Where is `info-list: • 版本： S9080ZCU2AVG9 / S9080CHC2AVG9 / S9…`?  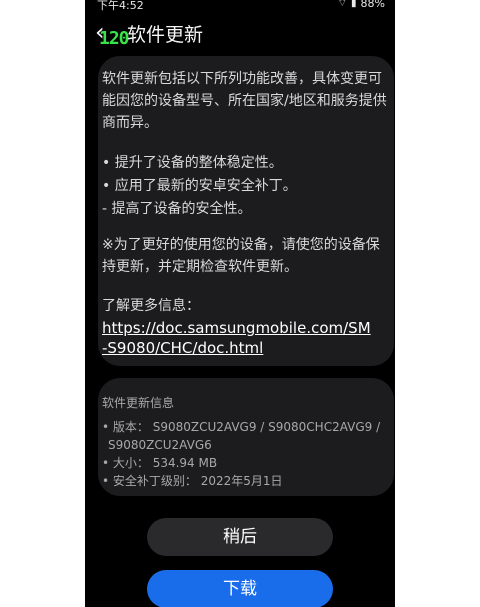 info-list: • 版本： S9080ZCU2AVG9 / S9080CHC2AVG9 / S9… is located at coordinates (245, 454).